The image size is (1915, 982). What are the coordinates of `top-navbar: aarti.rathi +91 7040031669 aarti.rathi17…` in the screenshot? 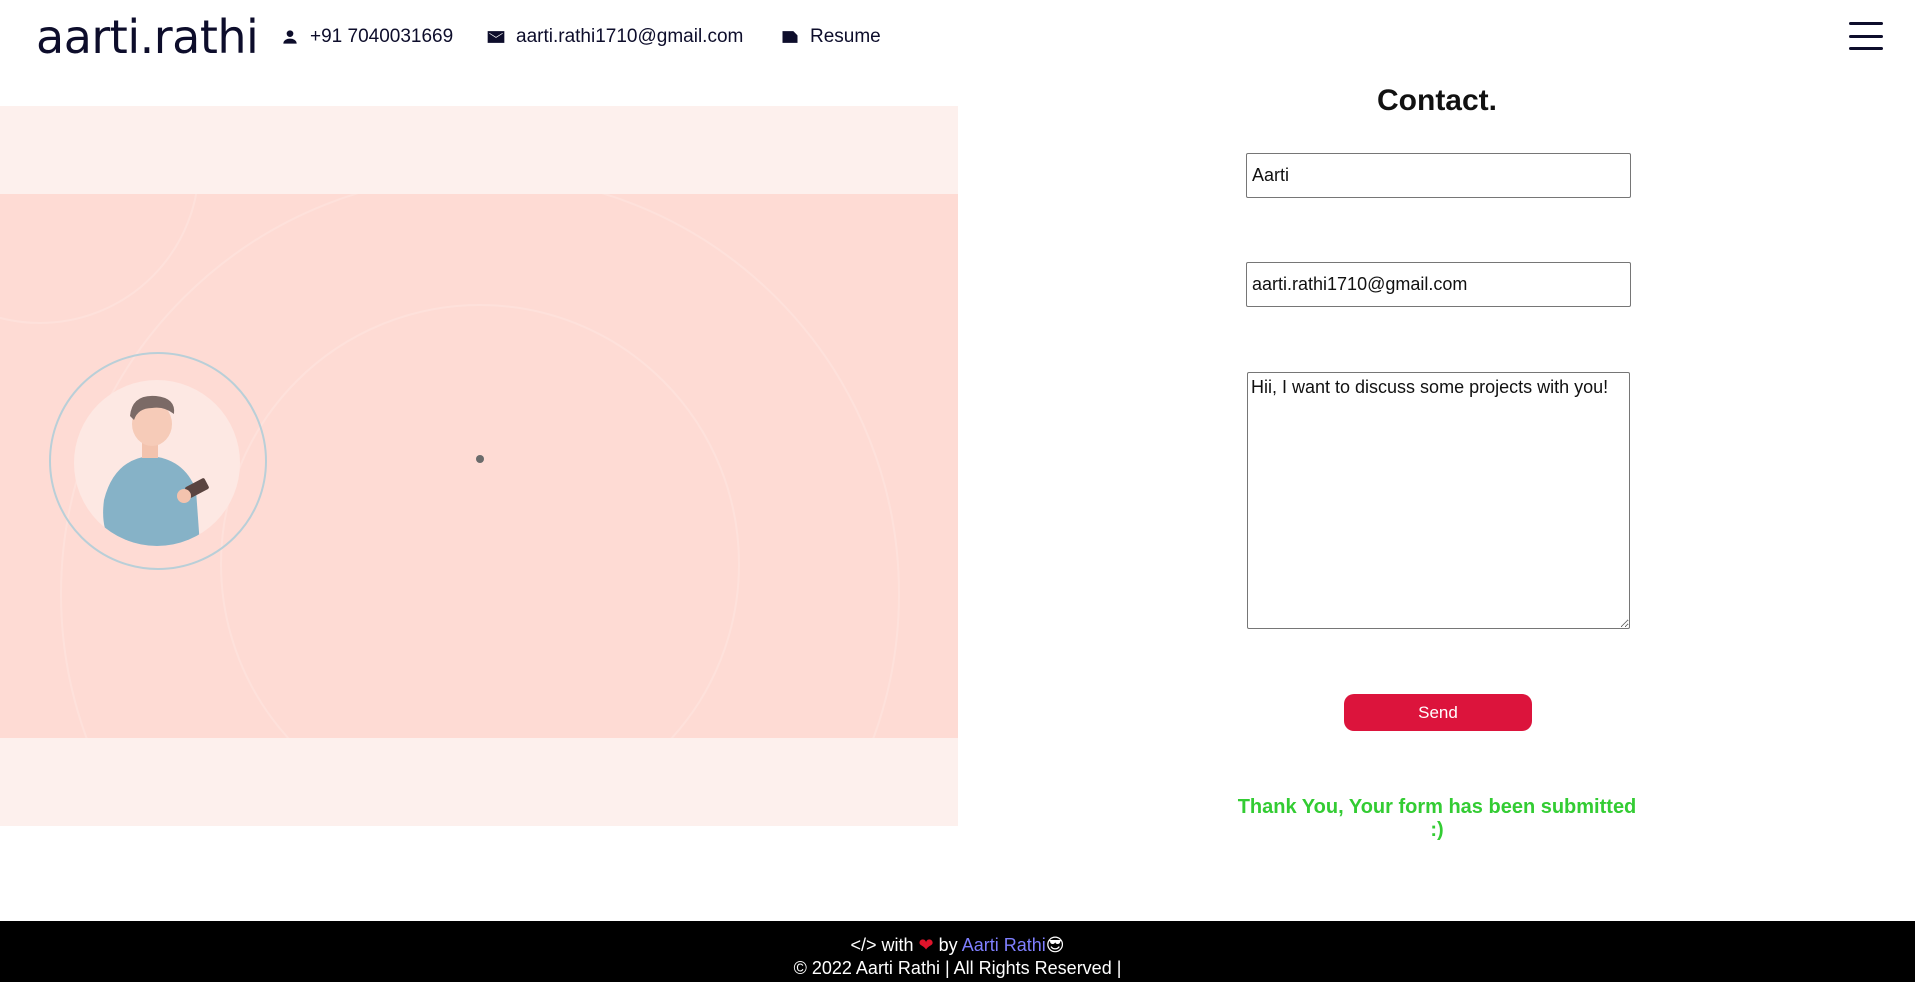 It's located at (957, 37).